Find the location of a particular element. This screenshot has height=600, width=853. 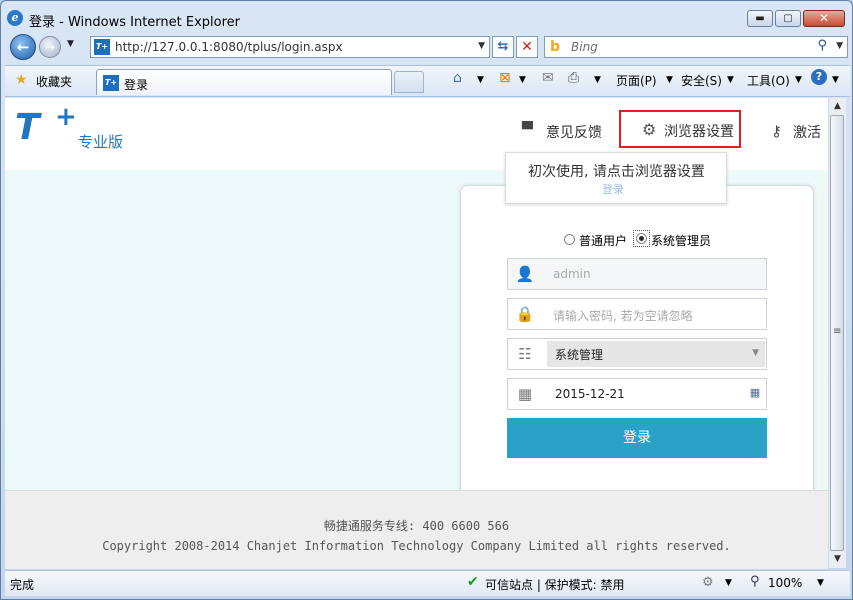

protected-mode-dropdown-icon: ▼ is located at coordinates (728, 583).